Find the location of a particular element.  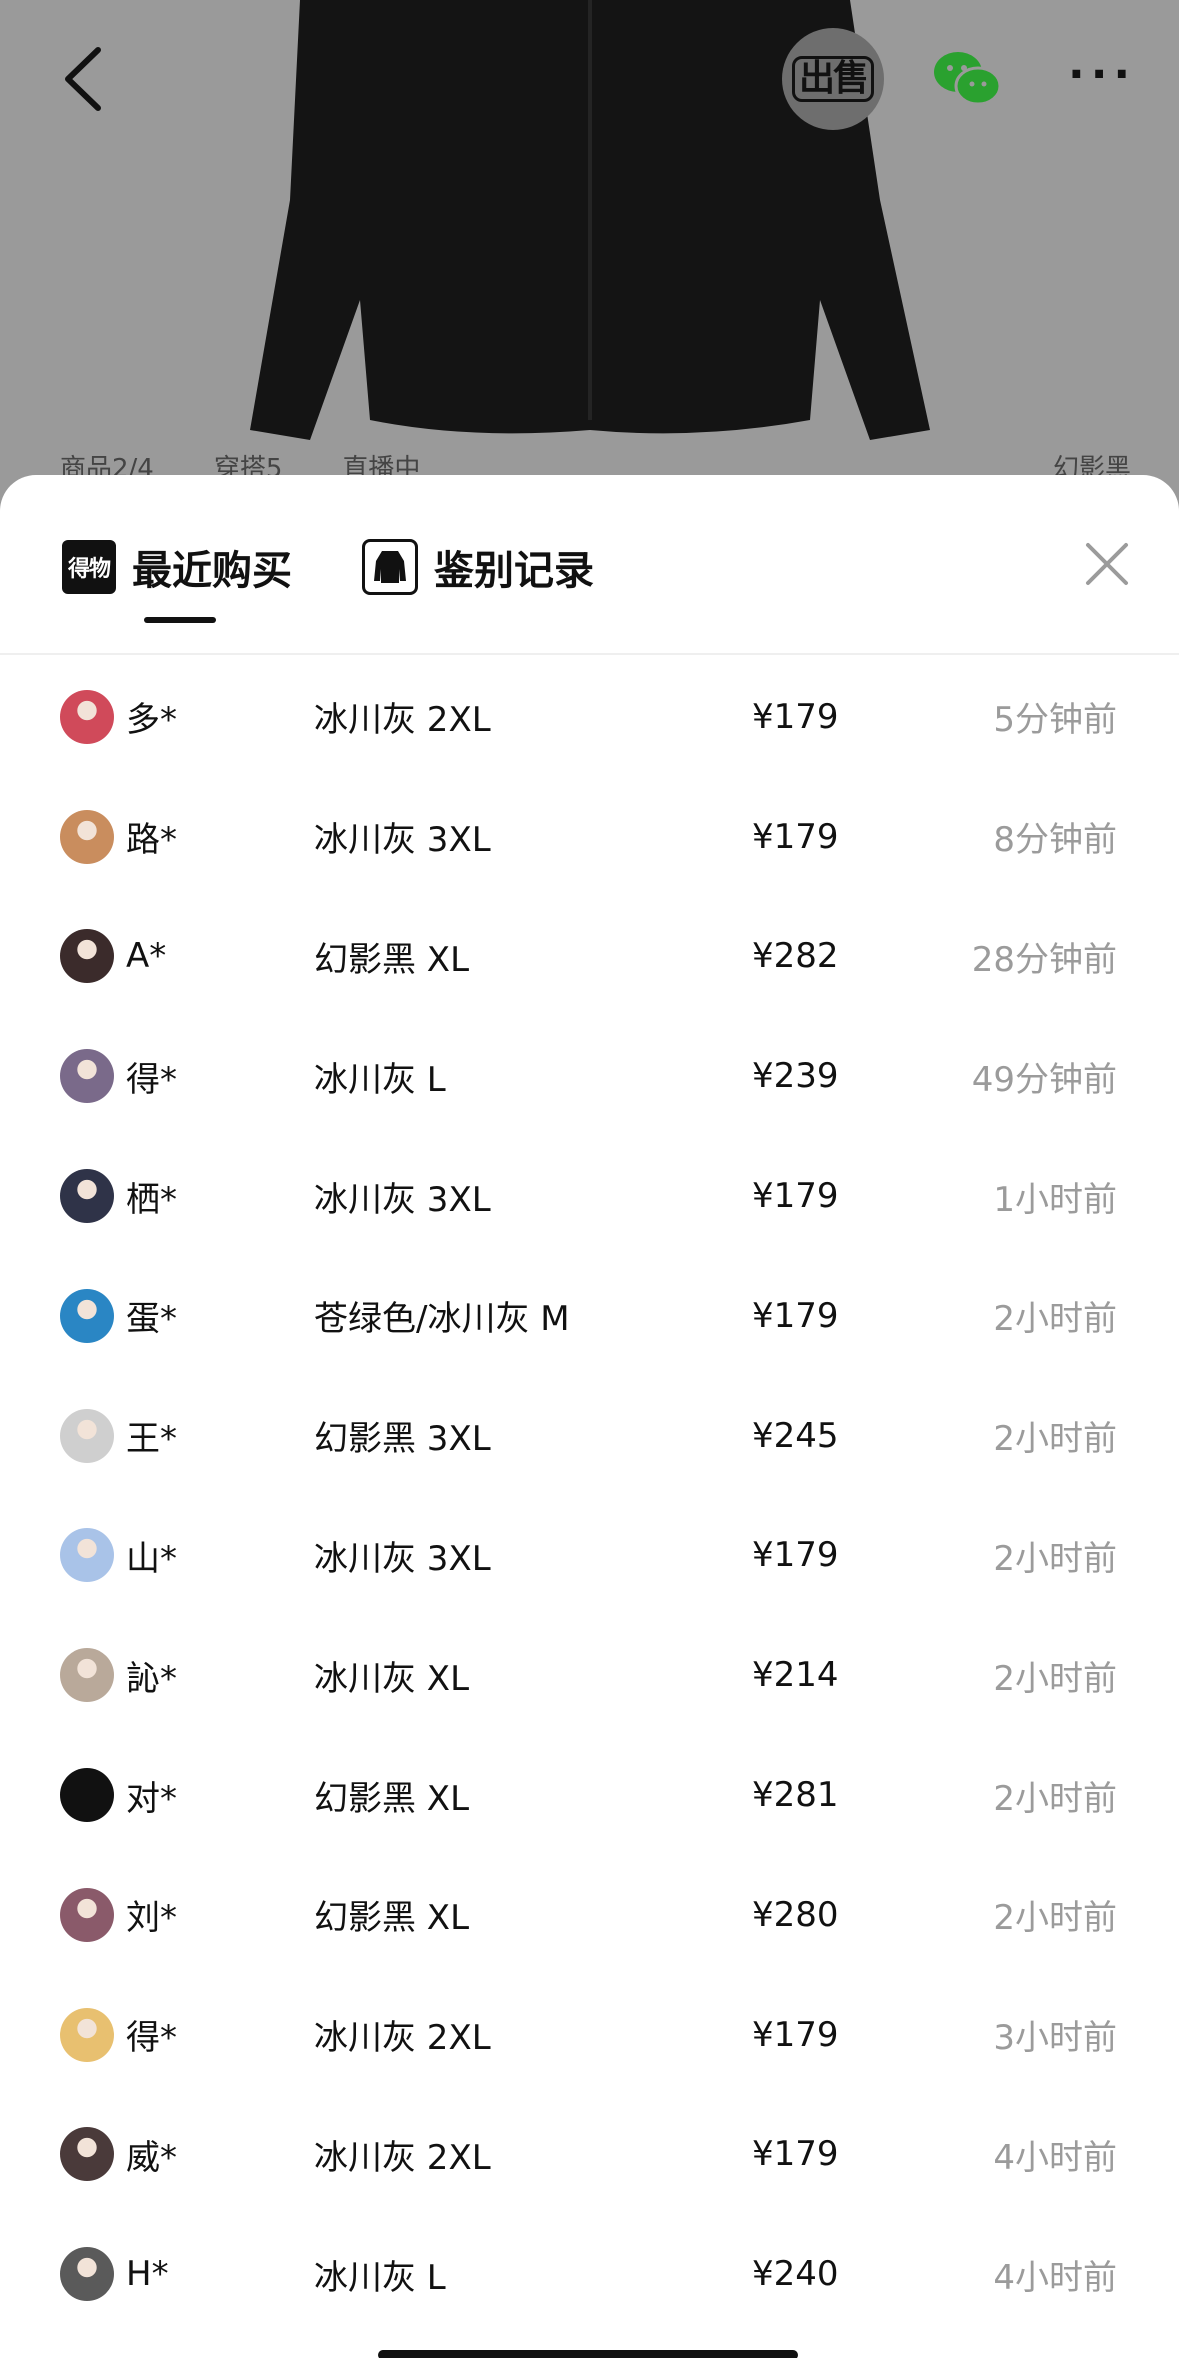

purchase-row: 山* 冰川灰 3XL ¥179 2小时前 is located at coordinates (589, 1556).